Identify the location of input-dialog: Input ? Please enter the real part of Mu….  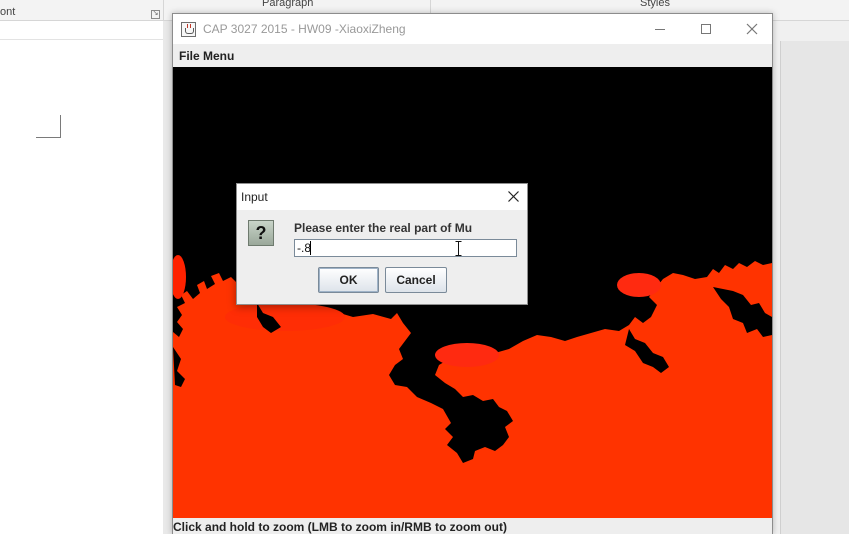
(382, 244).